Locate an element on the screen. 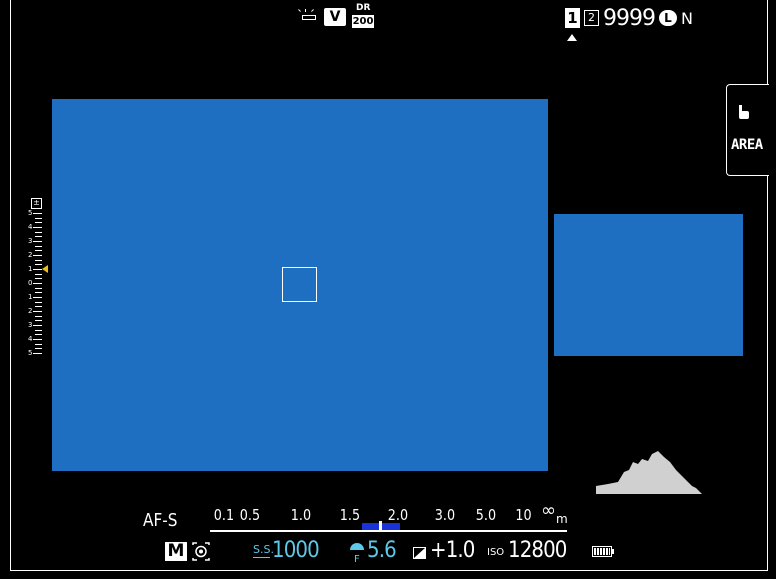 The height and width of the screenshot is (579, 776). distance-label: 0.5 is located at coordinates (250, 515).